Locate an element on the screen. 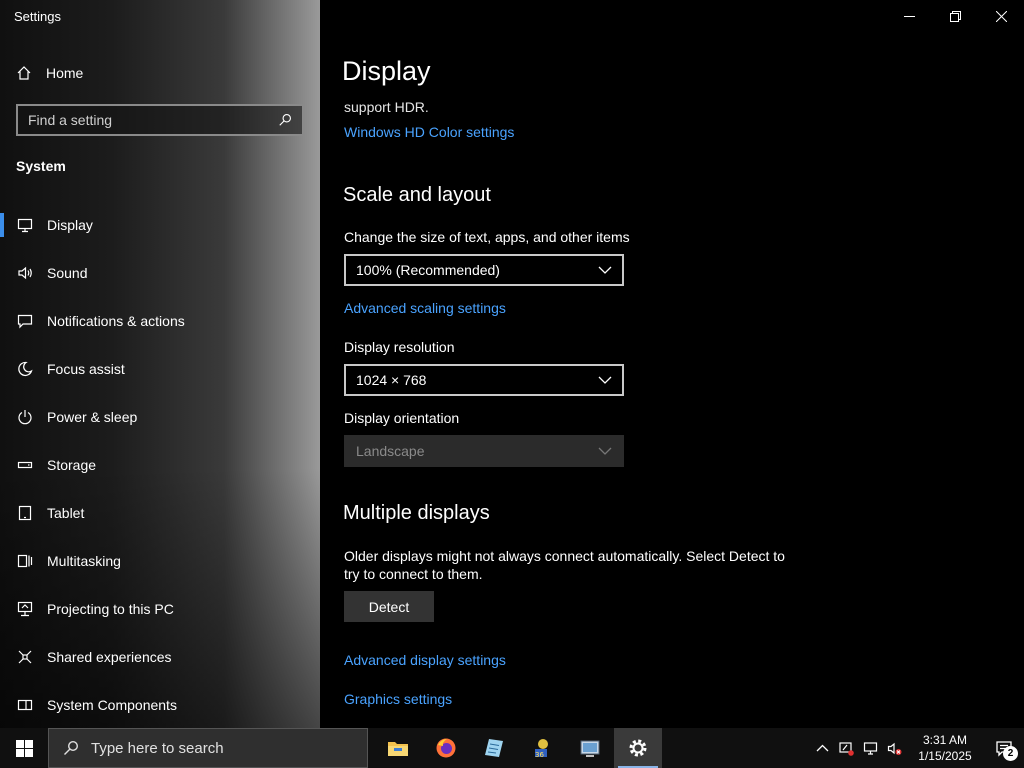 Image resolution: width=1024 pixels, height=768 pixels. sidebar-item-label: Tablet is located at coordinates (66, 513).